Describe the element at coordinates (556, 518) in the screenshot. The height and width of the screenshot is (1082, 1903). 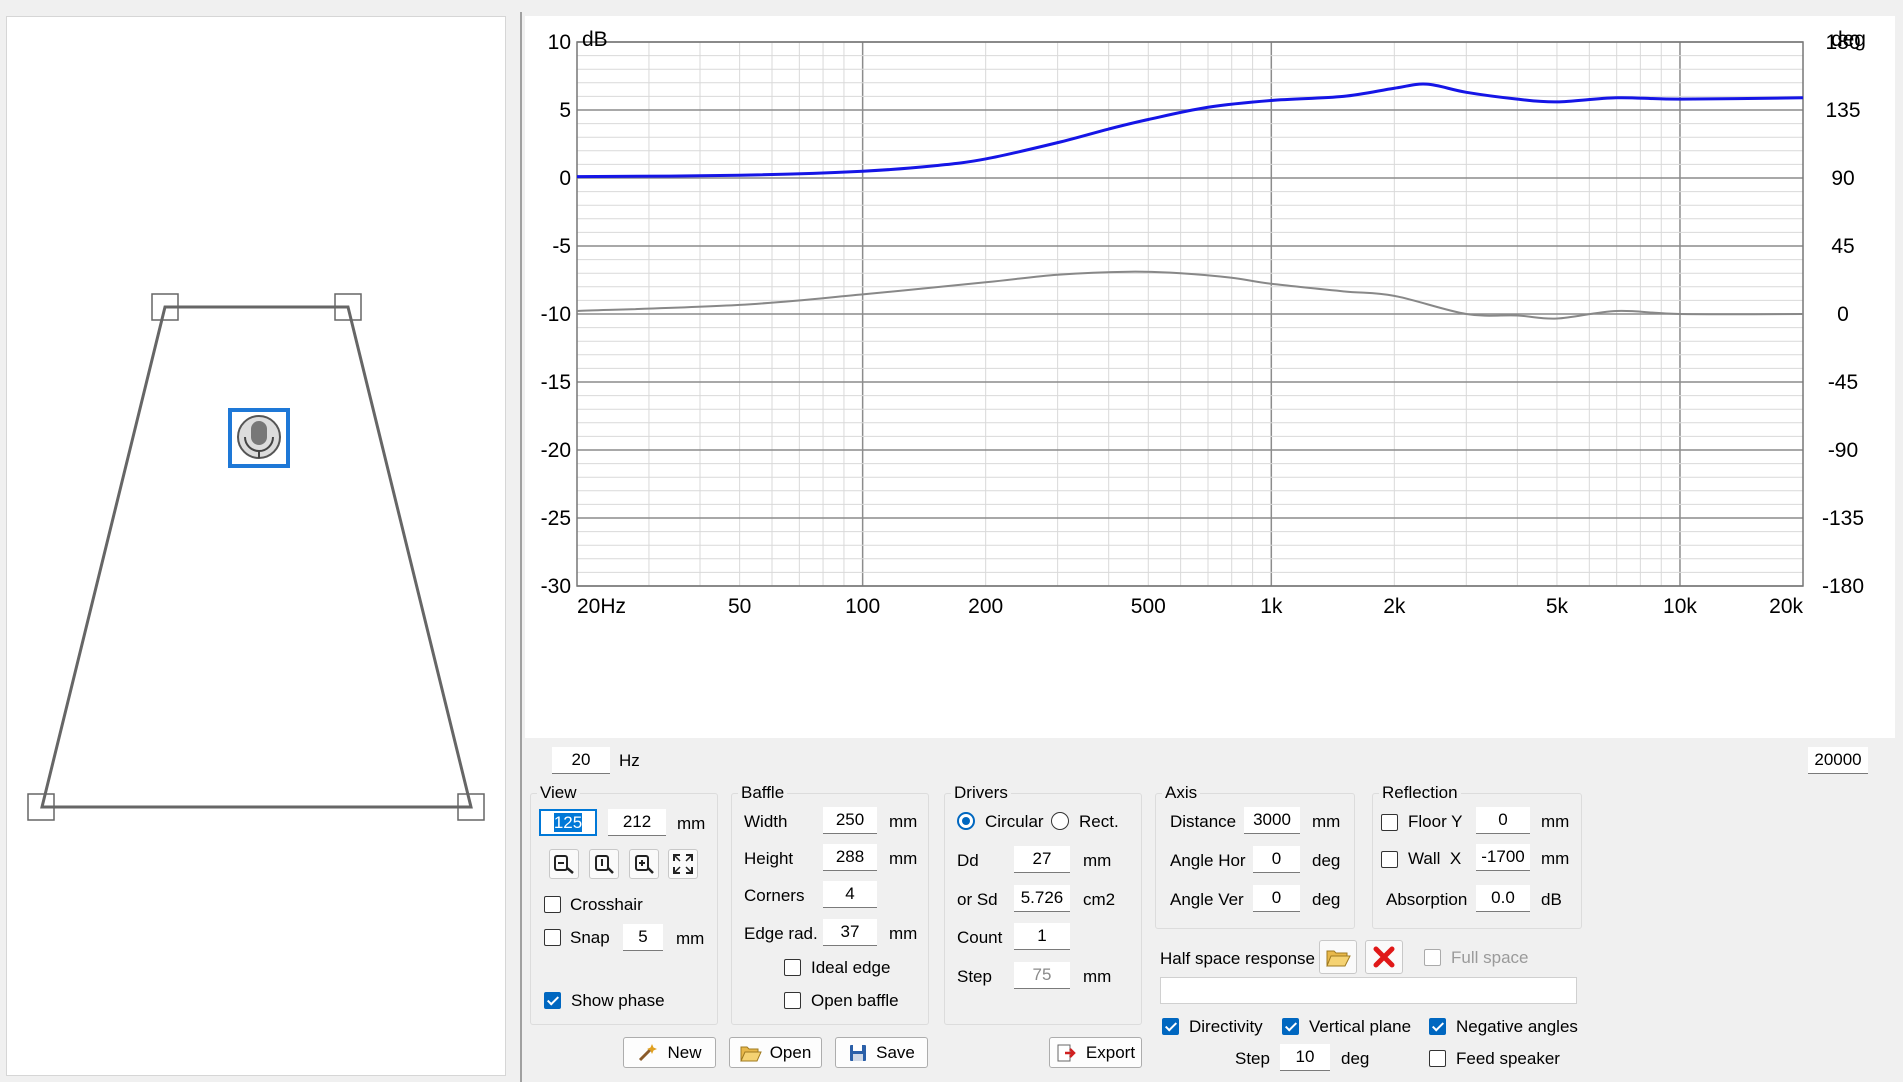
I see `y-tick-db: -25` at that location.